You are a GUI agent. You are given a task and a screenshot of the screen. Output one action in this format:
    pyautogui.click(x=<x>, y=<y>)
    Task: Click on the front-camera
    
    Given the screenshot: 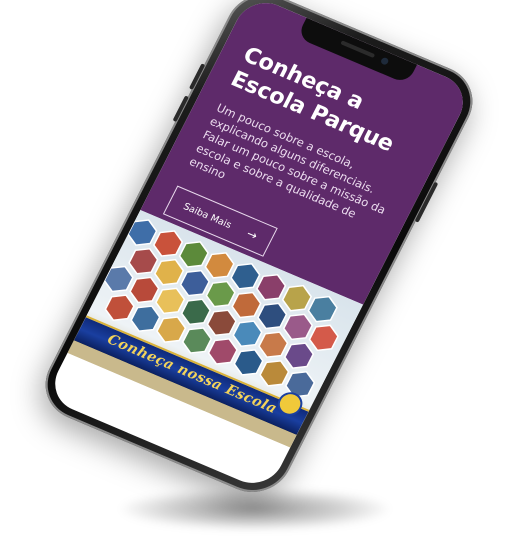 What is the action you would take?
    pyautogui.click(x=384, y=61)
    